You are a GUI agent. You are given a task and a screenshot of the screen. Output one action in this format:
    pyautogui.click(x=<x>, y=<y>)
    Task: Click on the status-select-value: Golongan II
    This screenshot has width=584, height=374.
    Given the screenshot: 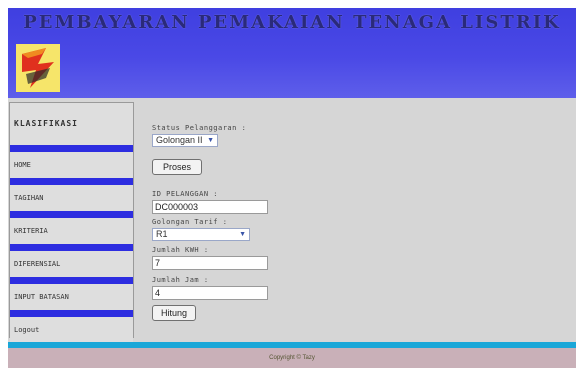 What is the action you would take?
    pyautogui.click(x=179, y=140)
    